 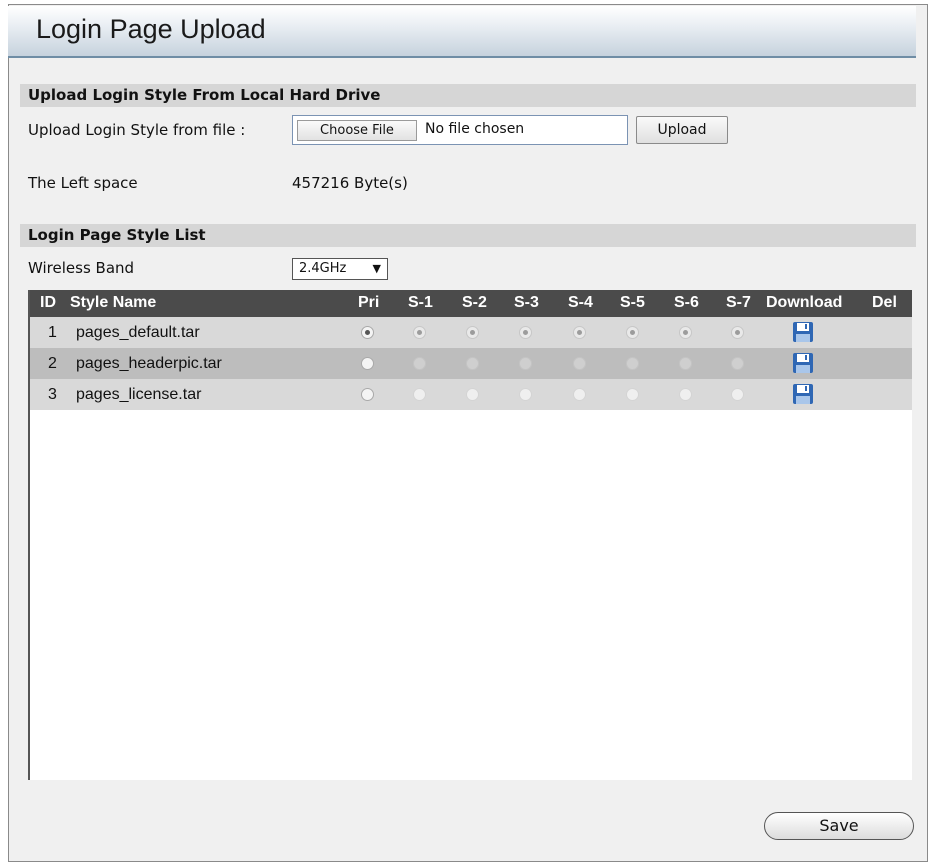 What do you see at coordinates (376, 268) in the screenshot?
I see `dropdown-arrow-icon: ▼` at bounding box center [376, 268].